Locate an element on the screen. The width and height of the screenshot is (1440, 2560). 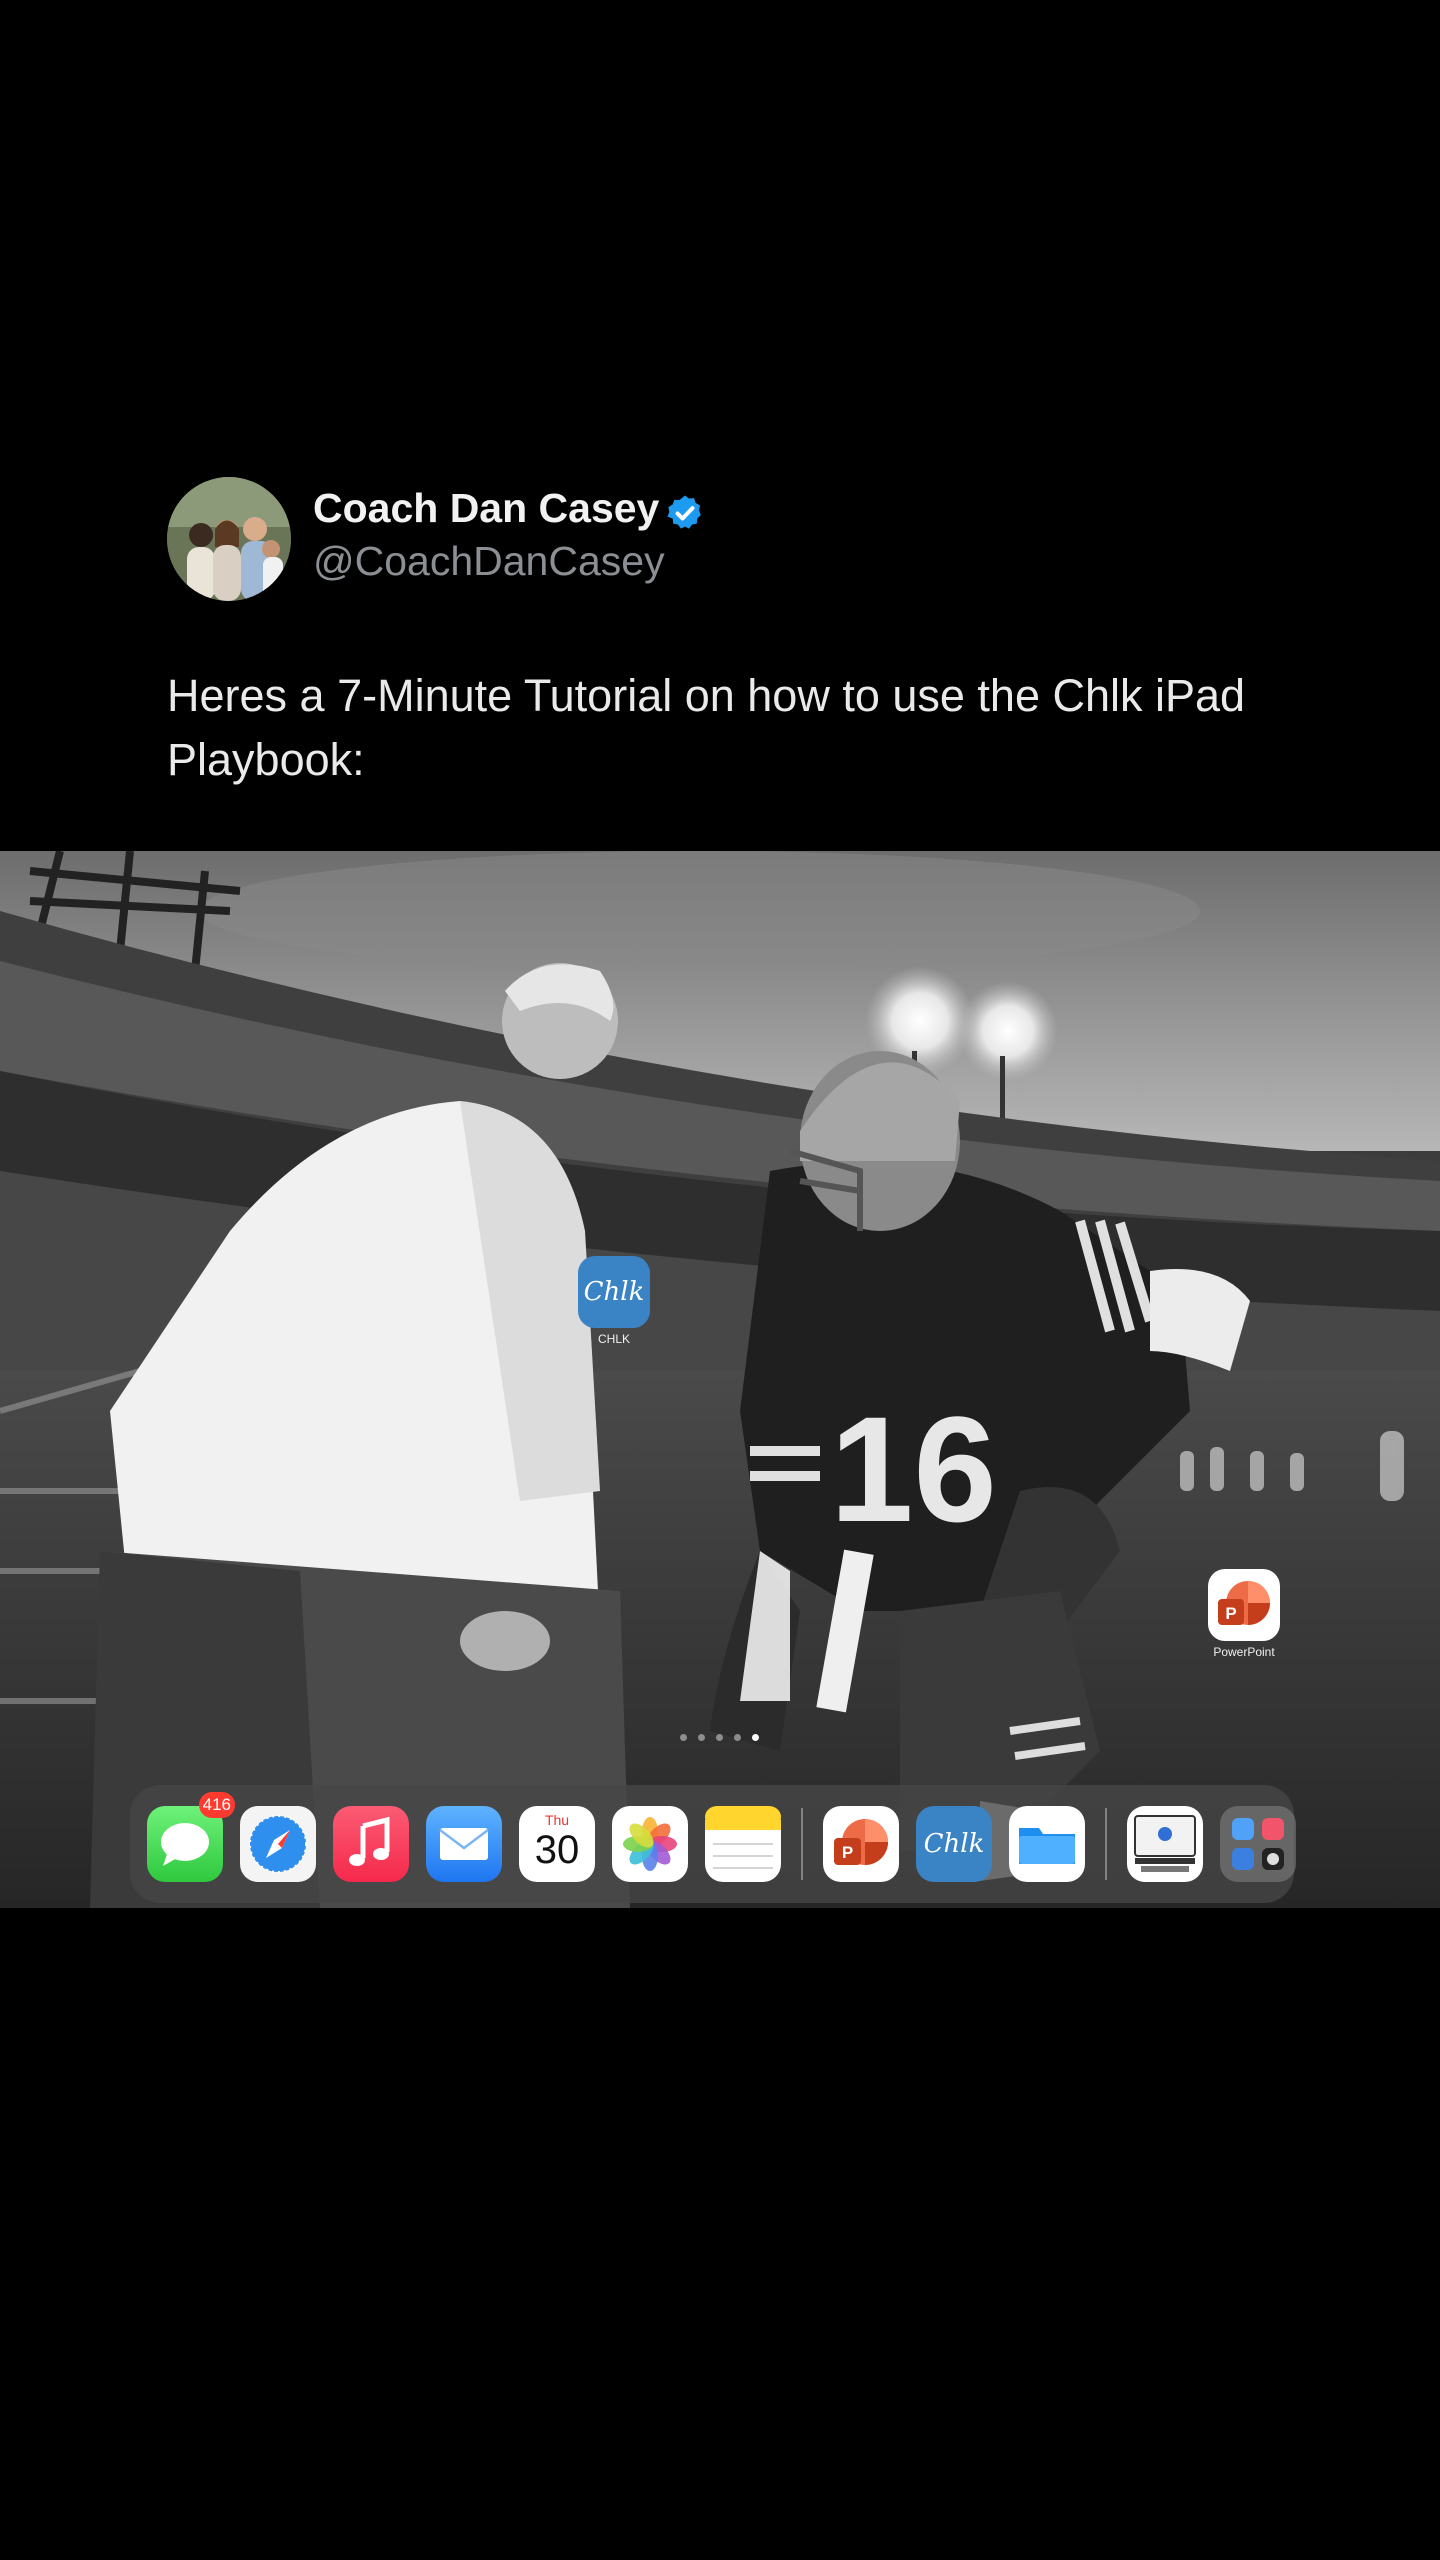
photos-app is located at coordinates (650, 1844).